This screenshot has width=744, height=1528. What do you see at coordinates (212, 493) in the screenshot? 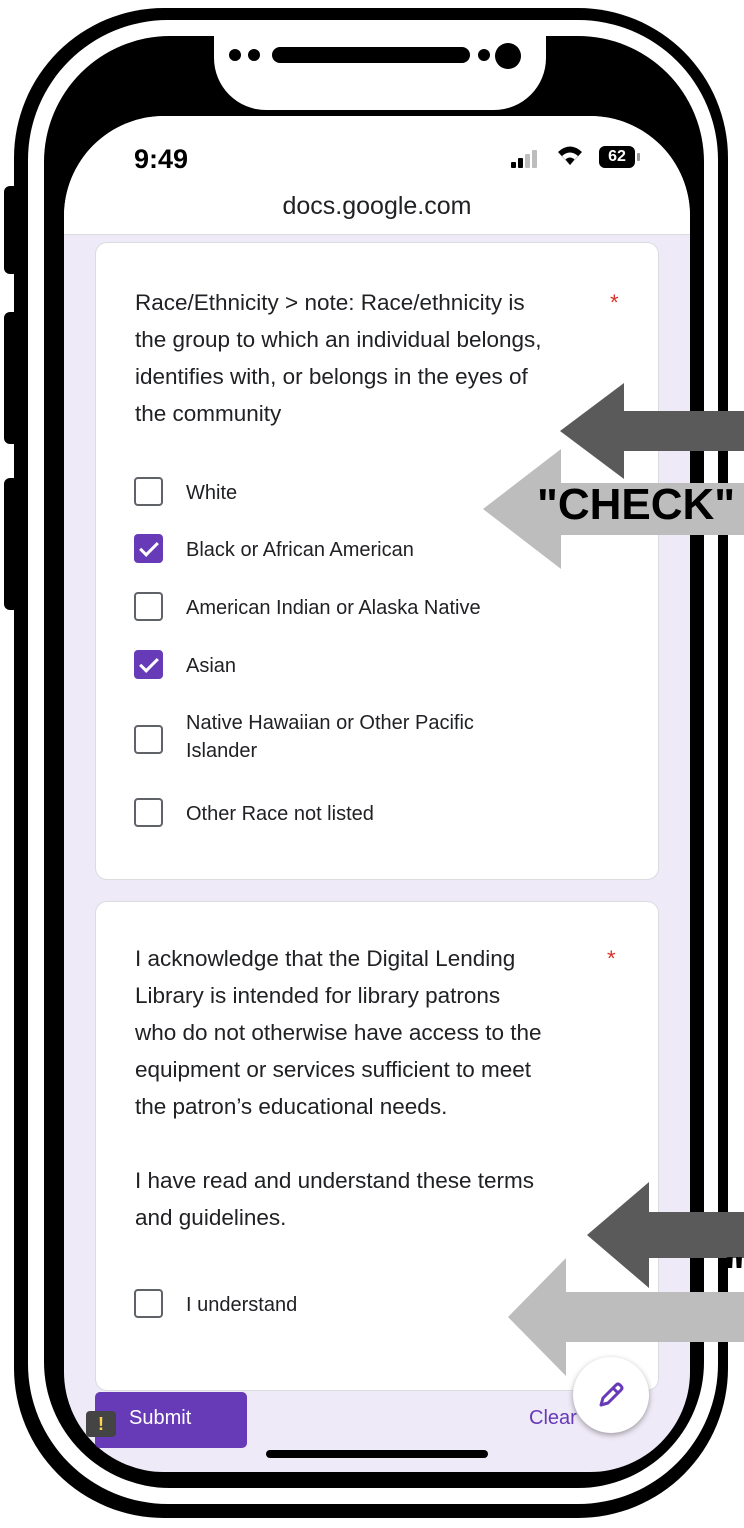
I see `option-label: White` at bounding box center [212, 493].